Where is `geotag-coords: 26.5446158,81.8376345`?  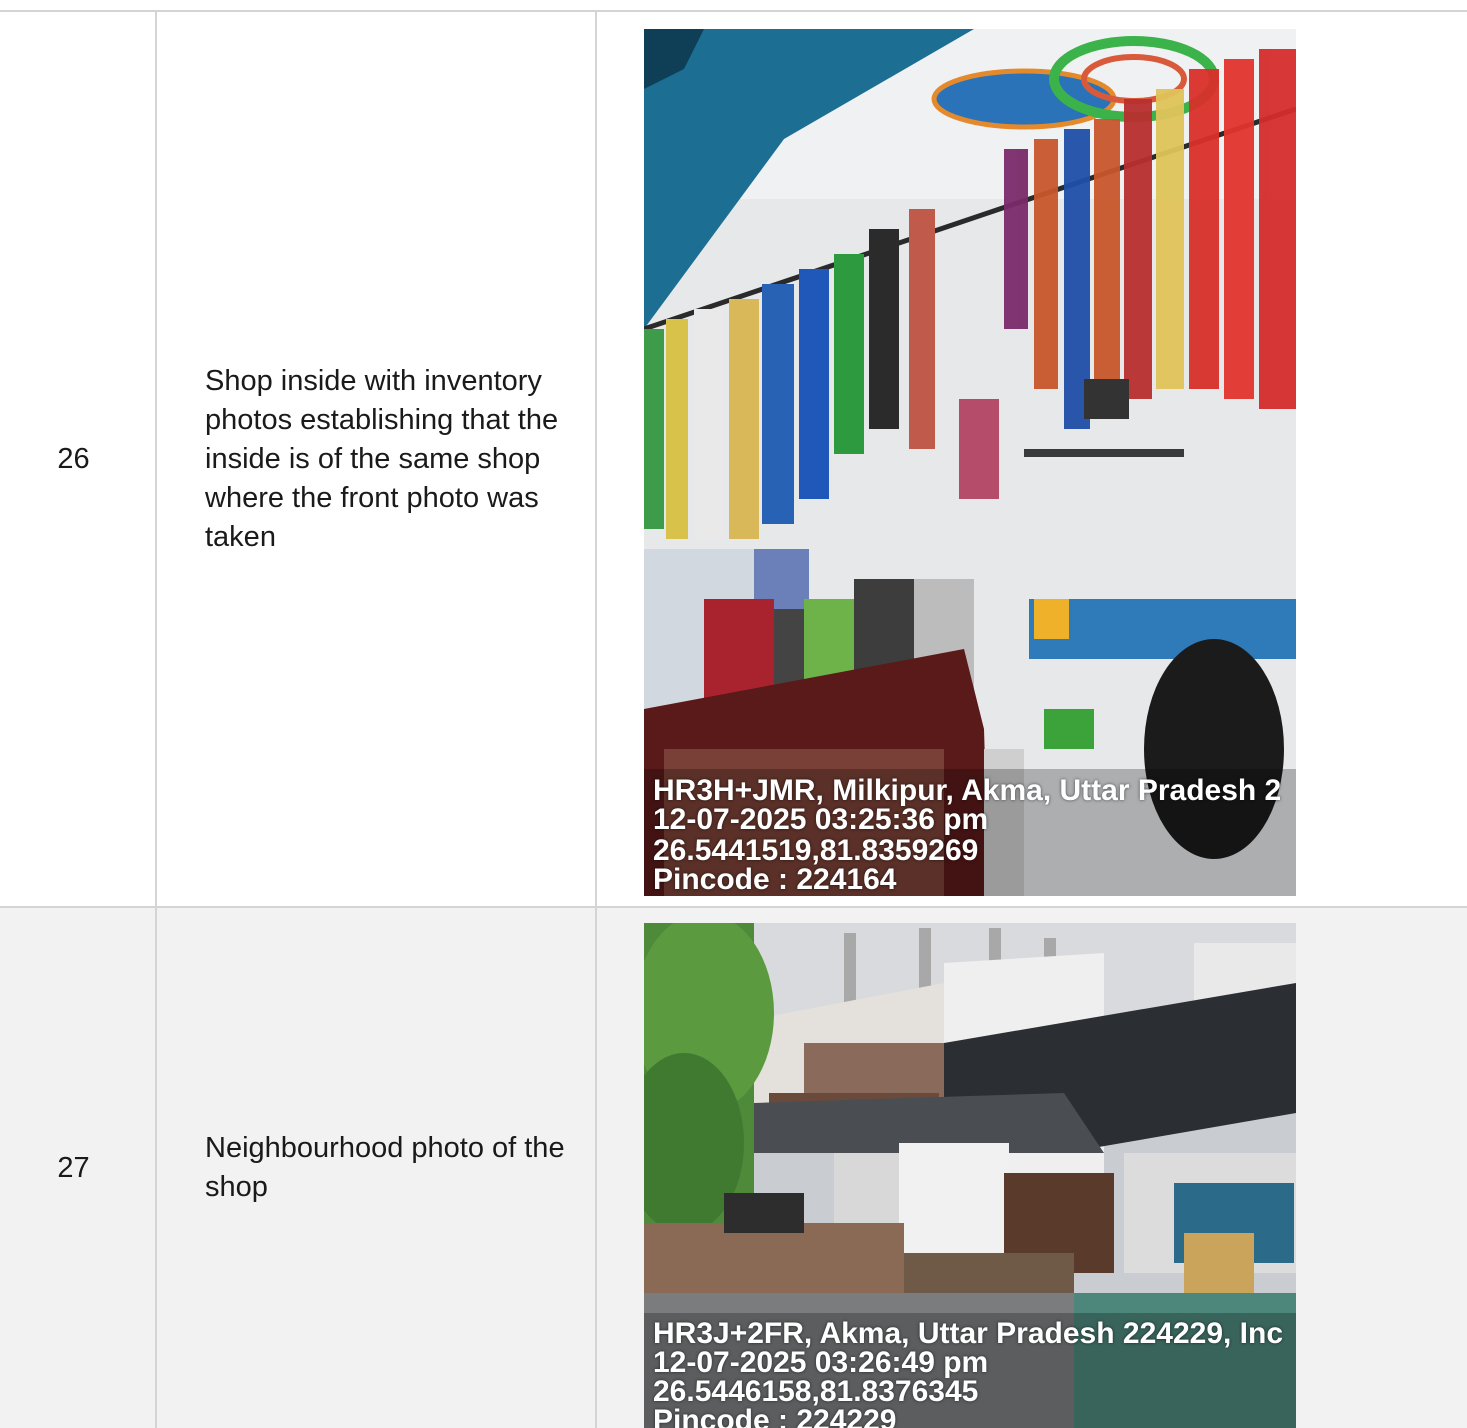
geotag-coords: 26.5446158,81.8376345 is located at coordinates (816, 1391).